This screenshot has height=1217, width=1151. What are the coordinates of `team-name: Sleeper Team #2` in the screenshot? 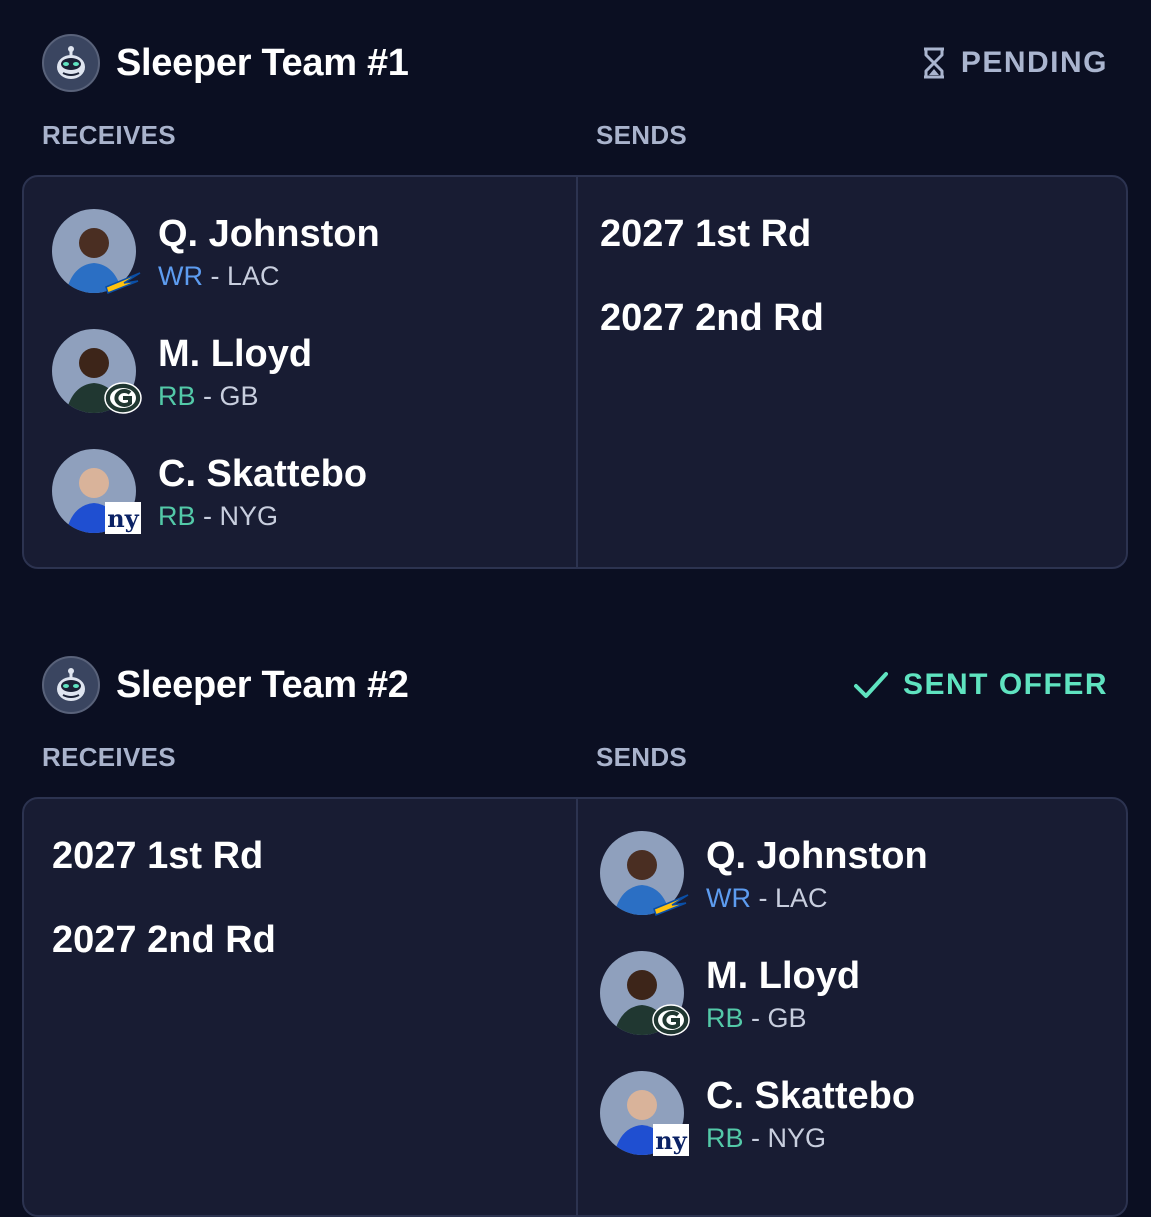 It's located at (262, 685).